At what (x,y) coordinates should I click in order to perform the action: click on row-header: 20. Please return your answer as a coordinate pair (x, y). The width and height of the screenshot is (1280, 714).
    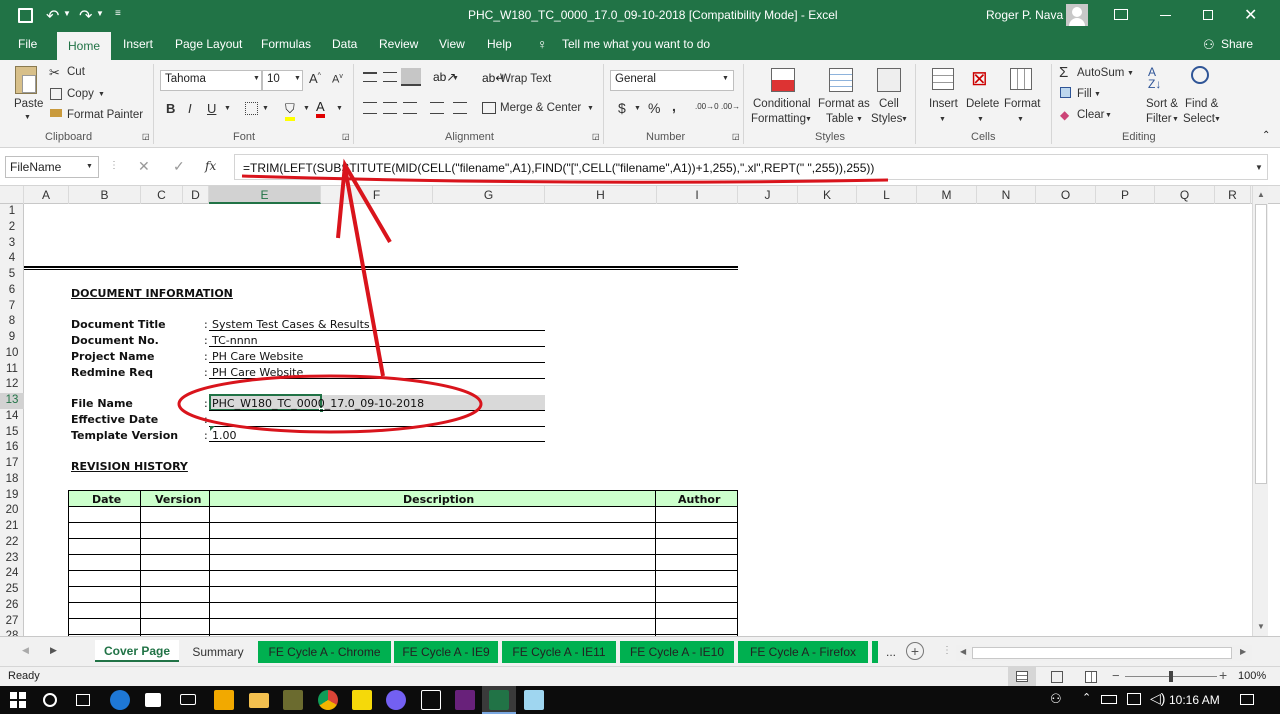
    Looking at the image, I should click on (12, 511).